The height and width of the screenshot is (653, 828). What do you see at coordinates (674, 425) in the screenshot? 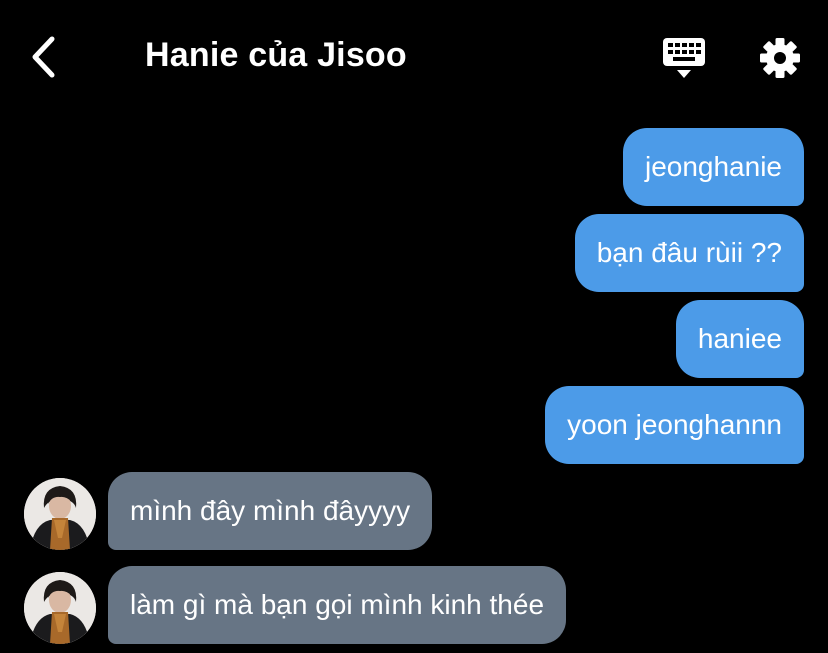
I see `outgoing-message: yoon jeonghannn` at bounding box center [674, 425].